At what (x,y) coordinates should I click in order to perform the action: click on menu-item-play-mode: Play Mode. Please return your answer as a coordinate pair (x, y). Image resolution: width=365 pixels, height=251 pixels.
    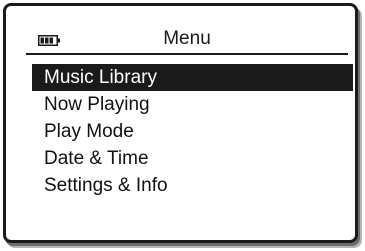
    Looking at the image, I should click on (192, 131).